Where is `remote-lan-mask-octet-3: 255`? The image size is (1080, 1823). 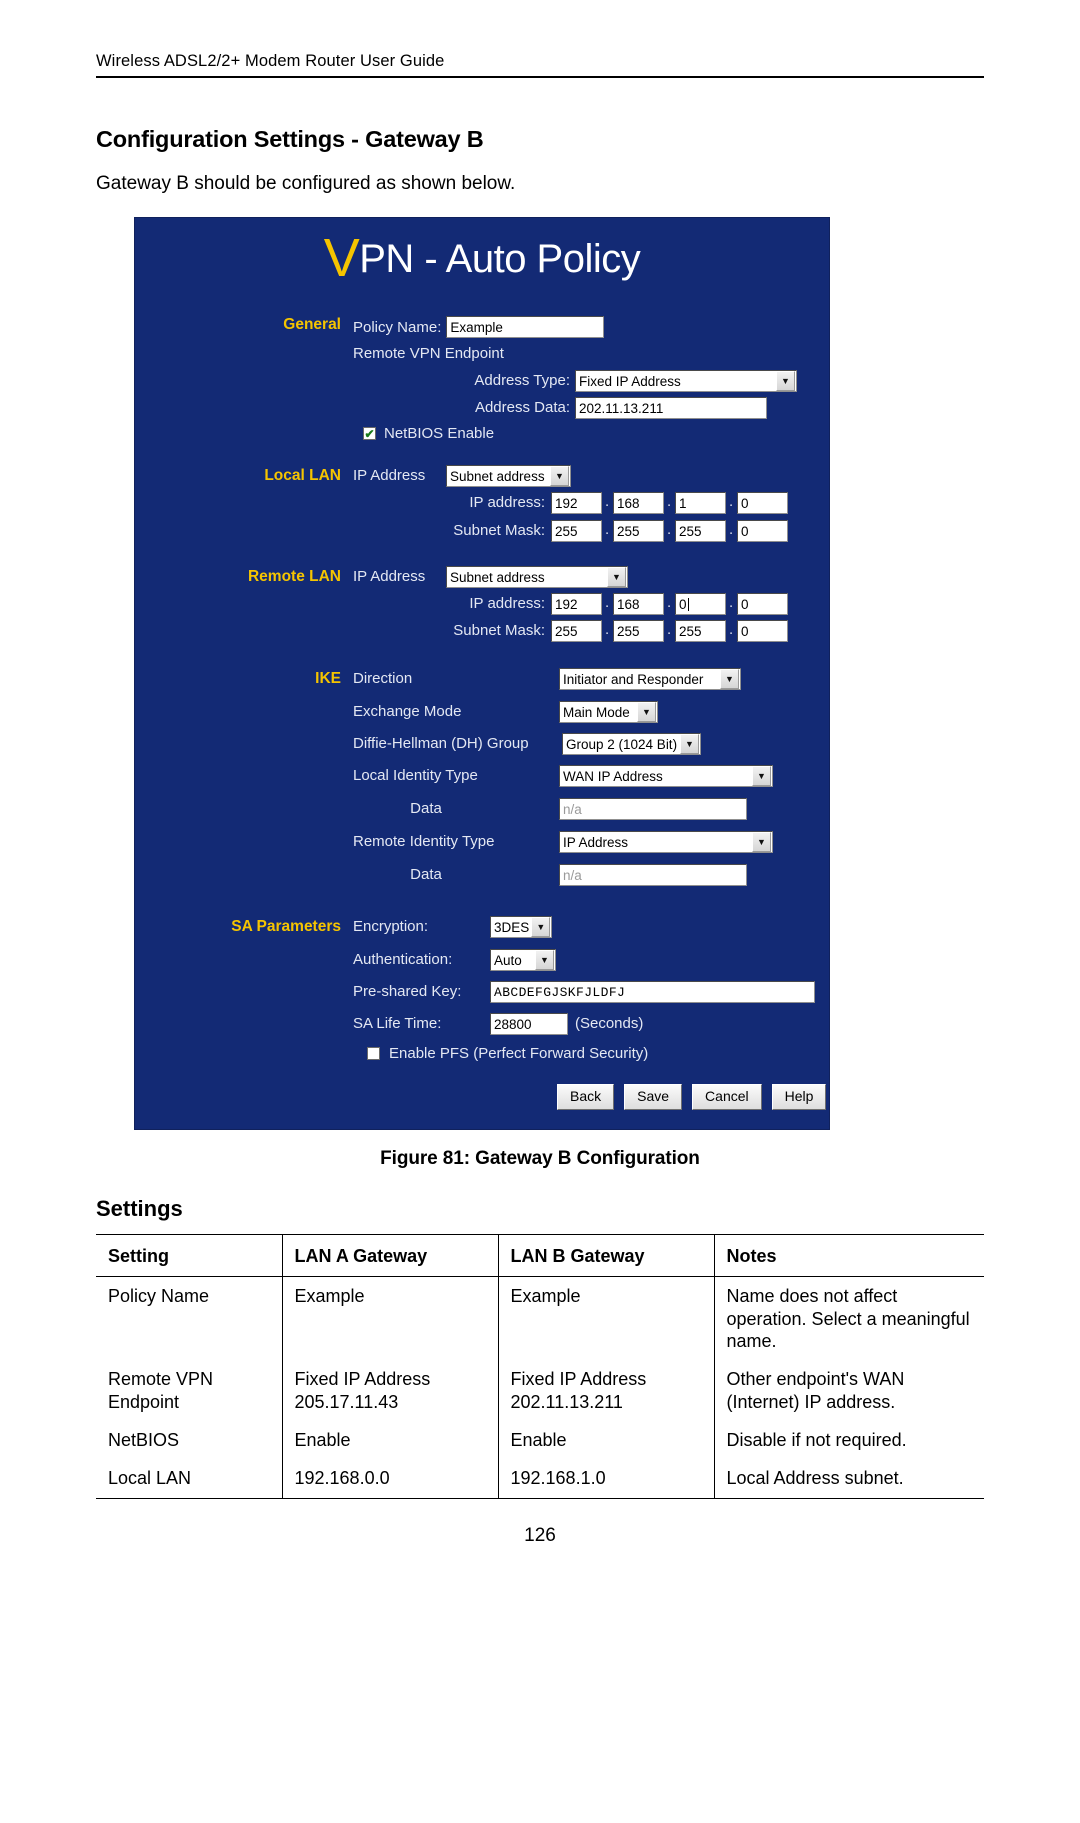 remote-lan-mask-octet-3: 255 is located at coordinates (700, 631).